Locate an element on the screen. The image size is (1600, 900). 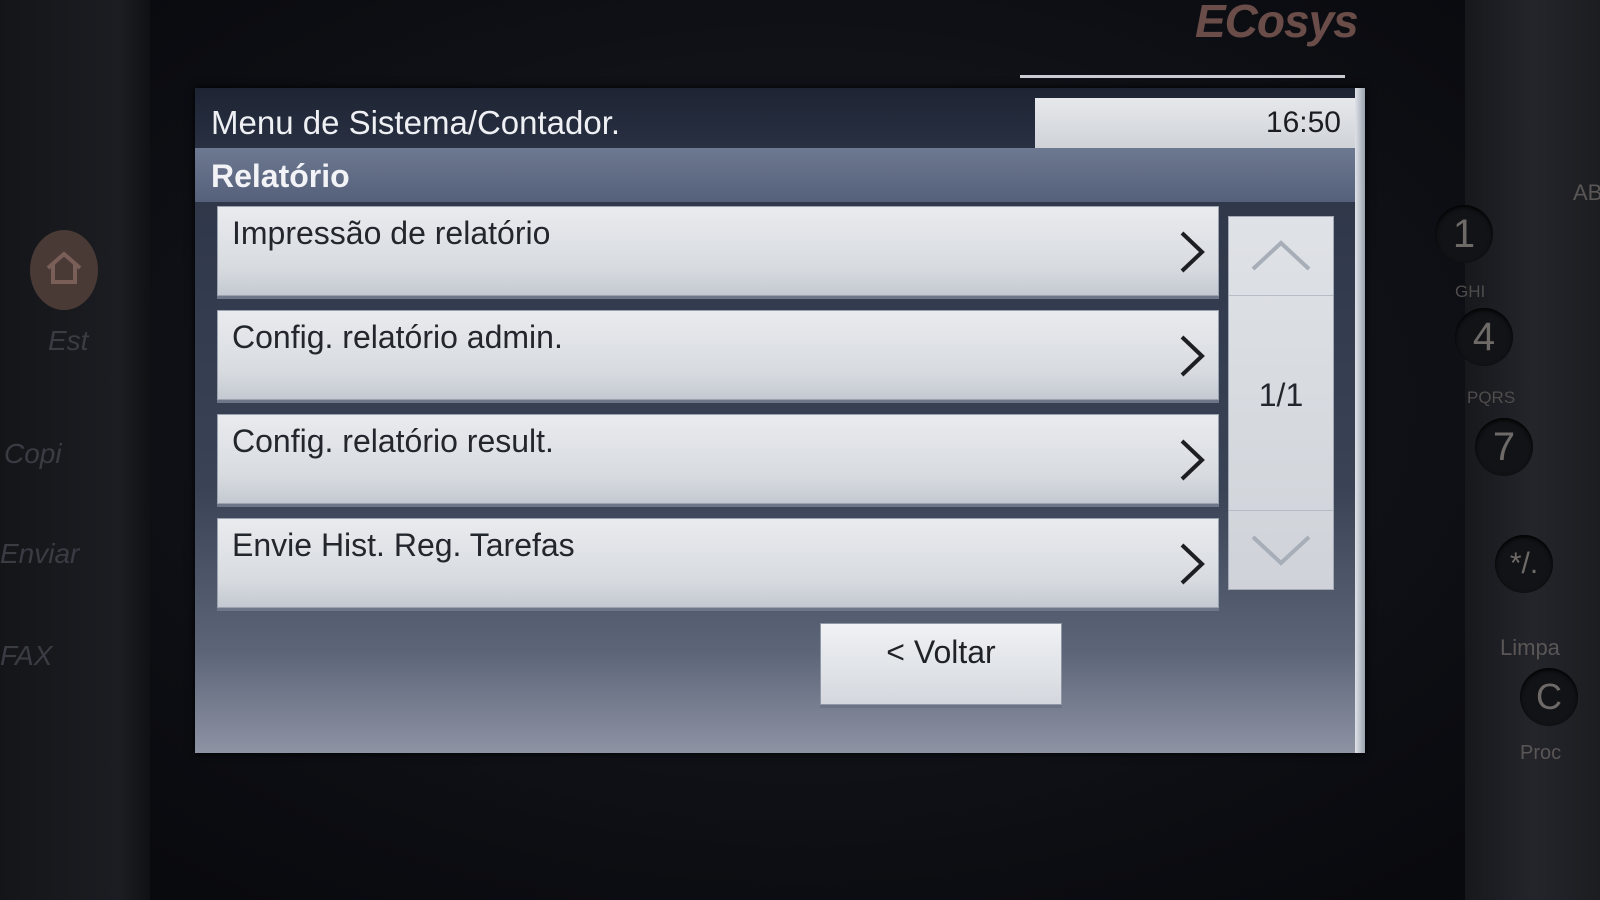
title-bar: Menu de Sistema/Contador. 16:50 is located at coordinates (780, 118).